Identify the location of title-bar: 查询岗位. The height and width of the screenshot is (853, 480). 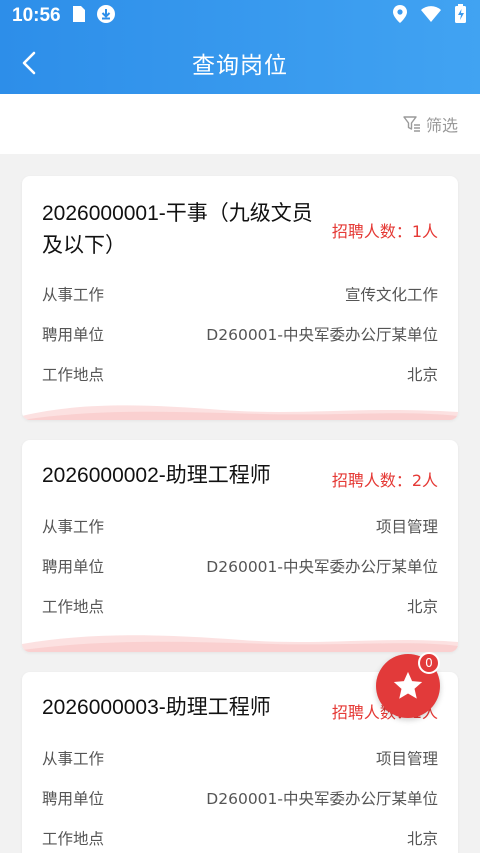
(240, 63).